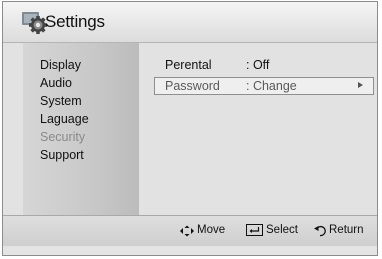 The image size is (382, 259). Describe the element at coordinates (188, 65) in the screenshot. I see `parental-label: Perental` at that location.